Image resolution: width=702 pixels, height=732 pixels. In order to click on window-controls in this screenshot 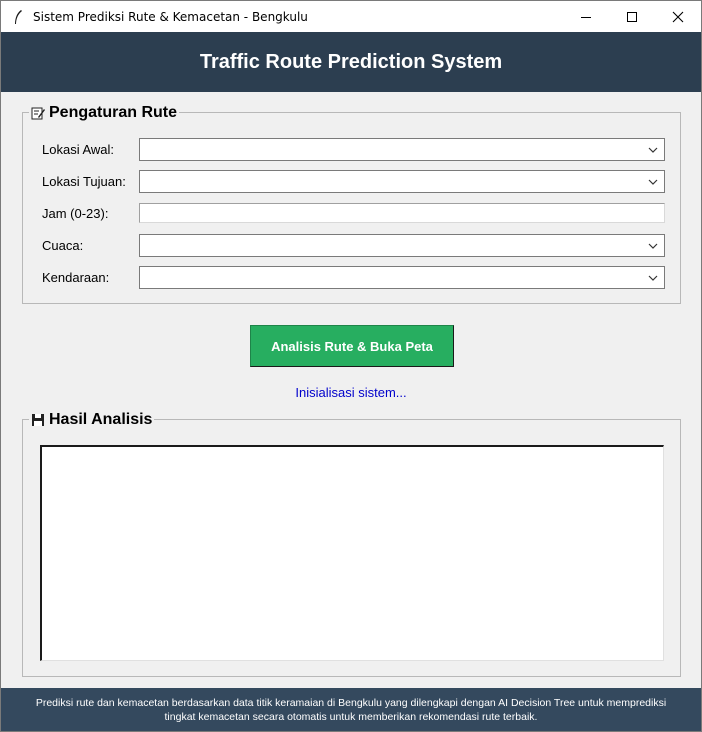, I will do `click(632, 16)`.